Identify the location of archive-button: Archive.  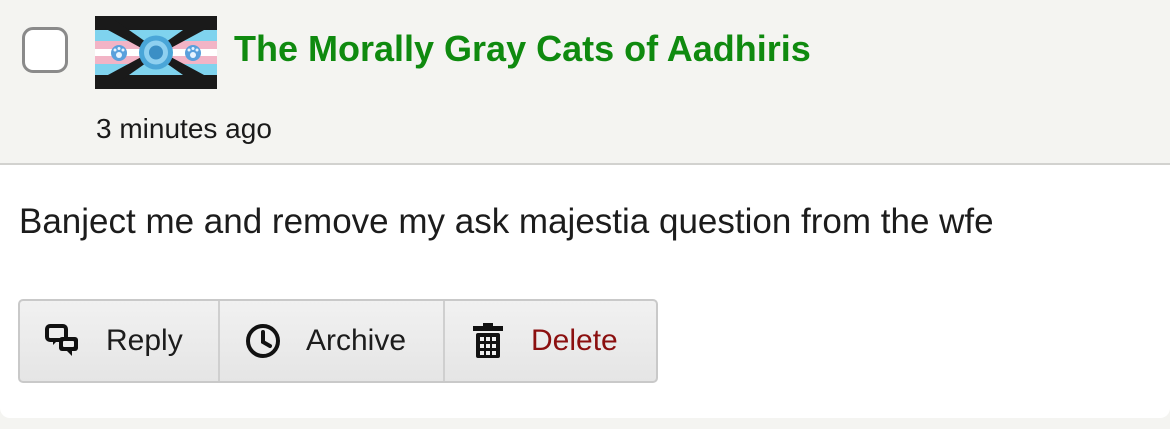
(332, 341).